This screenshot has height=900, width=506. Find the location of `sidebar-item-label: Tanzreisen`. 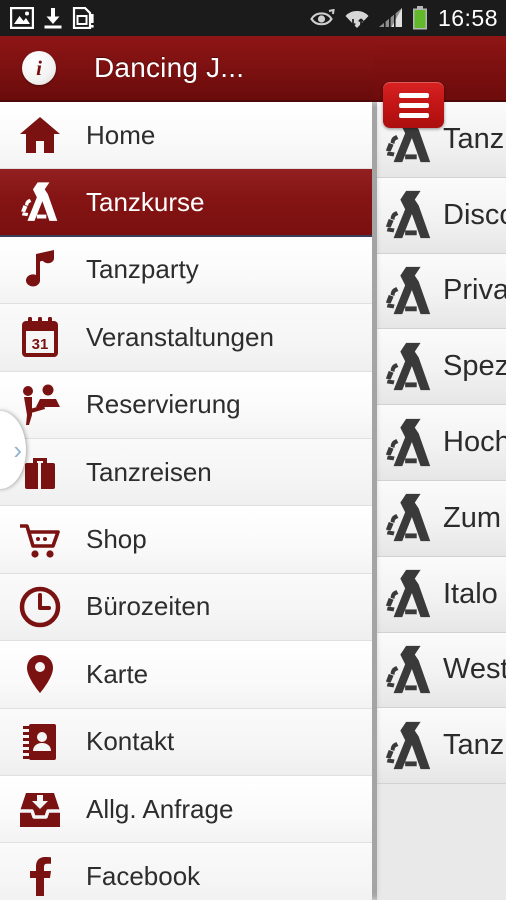

sidebar-item-label: Tanzreisen is located at coordinates (149, 471).